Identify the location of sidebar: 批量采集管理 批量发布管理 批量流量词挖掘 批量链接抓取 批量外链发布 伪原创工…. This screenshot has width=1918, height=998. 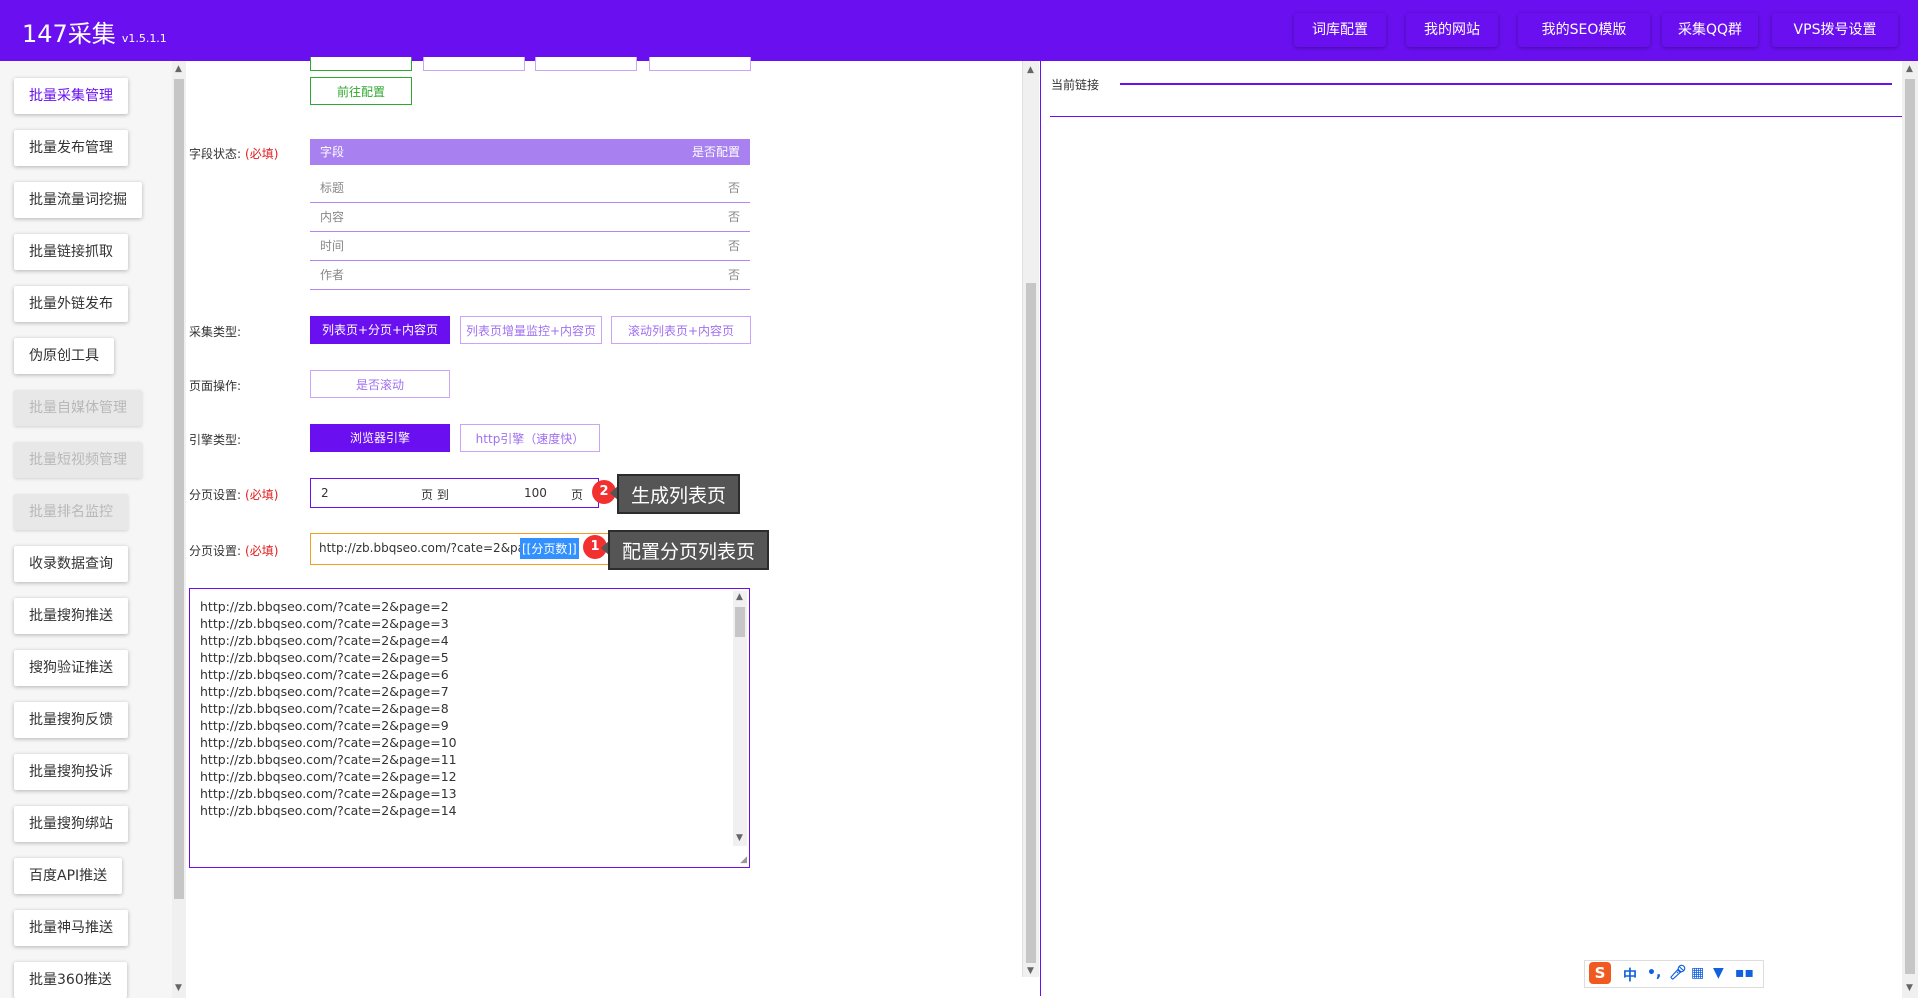
(86, 529).